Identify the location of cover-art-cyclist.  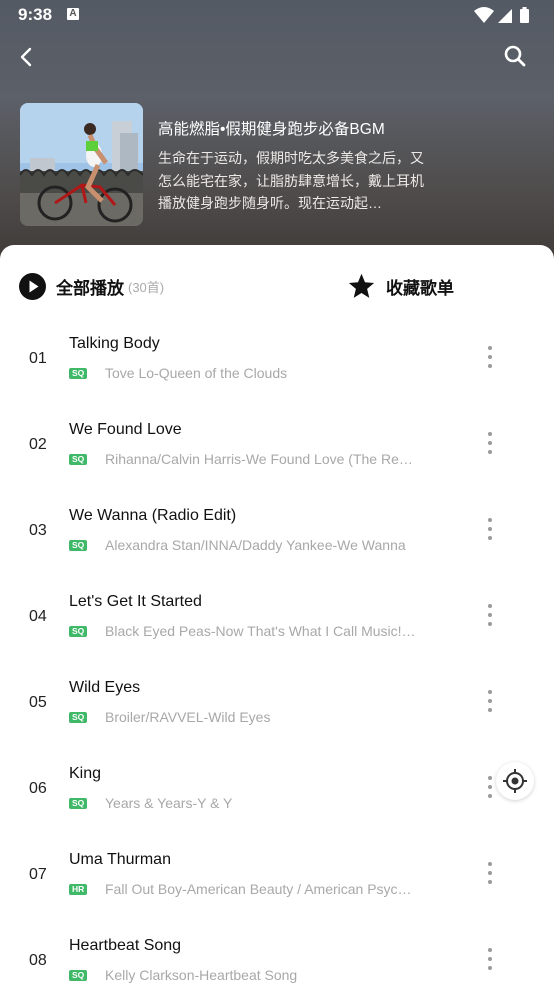
(81, 164).